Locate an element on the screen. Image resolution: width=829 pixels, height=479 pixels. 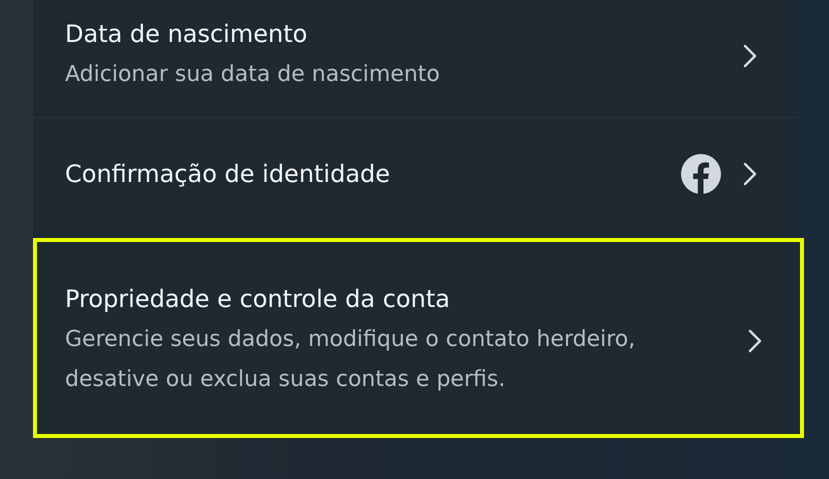
row-subtitle: Gerencie seus dados, modifique o contato herdeiro, desative ou exclua suas contas e perfis. is located at coordinates (350, 360).